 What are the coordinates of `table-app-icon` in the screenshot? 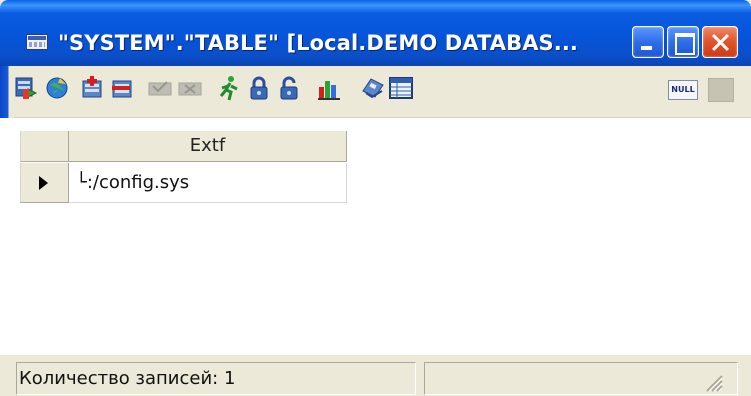 It's located at (37, 42).